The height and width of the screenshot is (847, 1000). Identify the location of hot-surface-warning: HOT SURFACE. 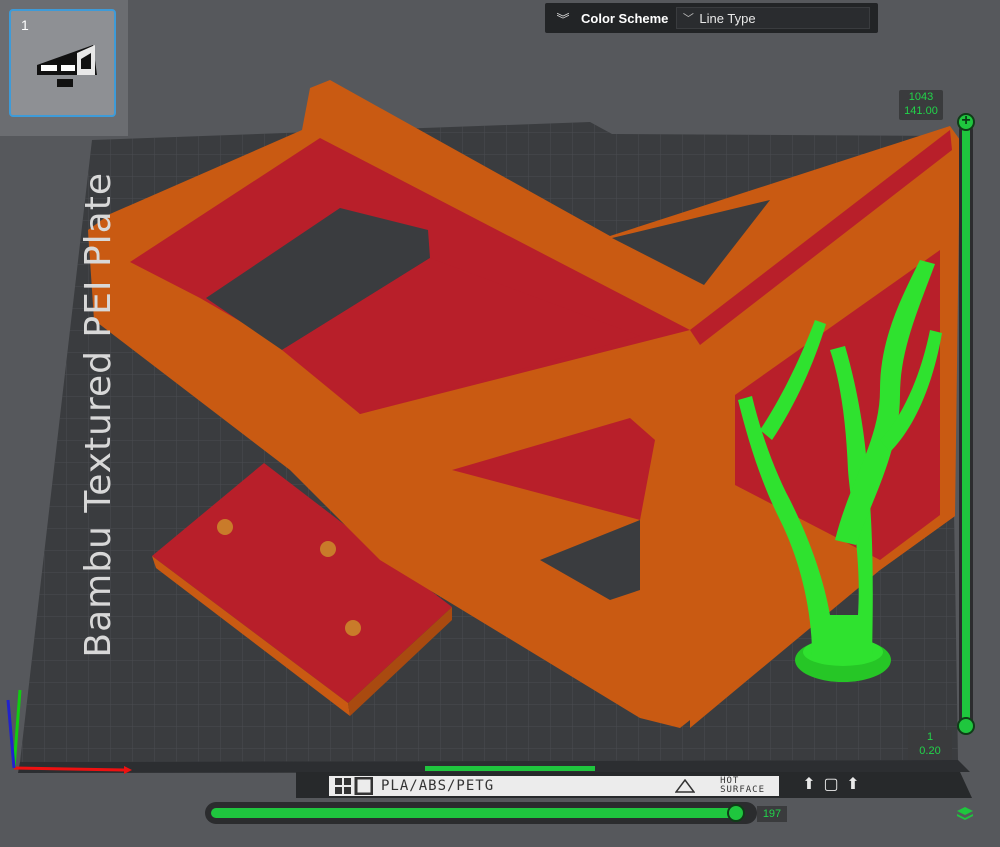
(742, 786).